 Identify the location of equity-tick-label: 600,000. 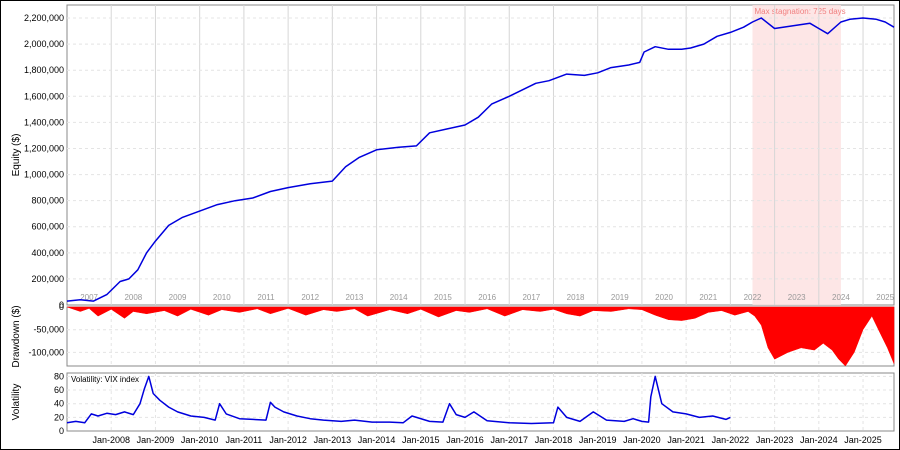
(47, 227).